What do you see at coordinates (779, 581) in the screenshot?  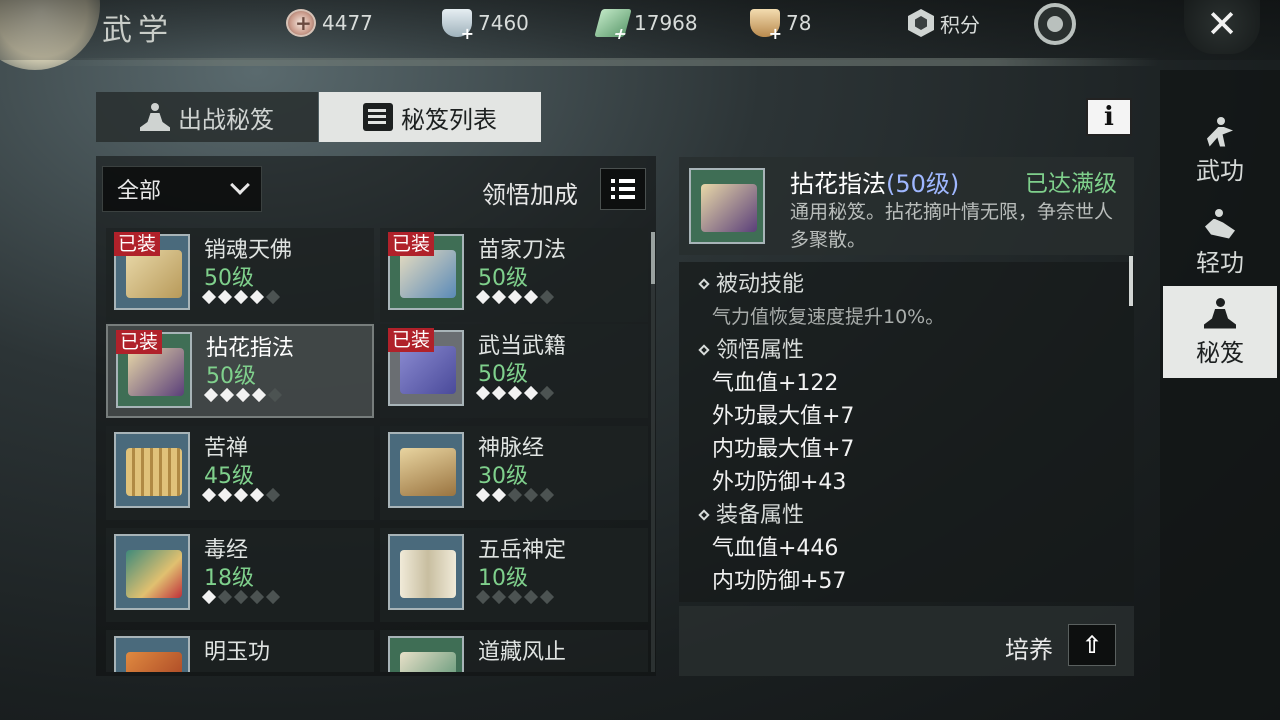 I see `equip-attr-line: 内功防御+57` at bounding box center [779, 581].